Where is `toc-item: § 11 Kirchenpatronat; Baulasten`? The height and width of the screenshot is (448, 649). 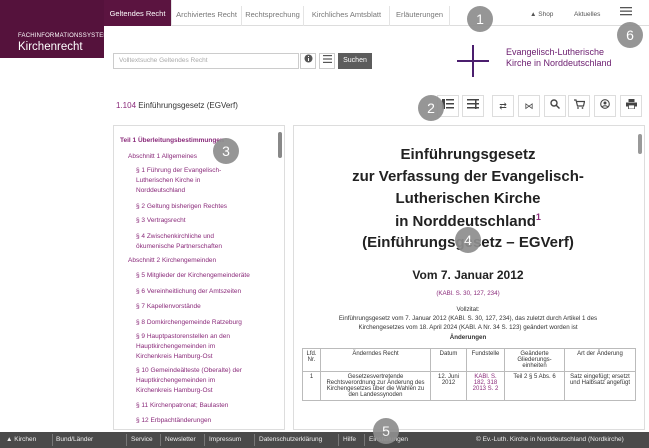
toc-item: § 11 Kirchenpatronat; Baulasten is located at coordinates (182, 406).